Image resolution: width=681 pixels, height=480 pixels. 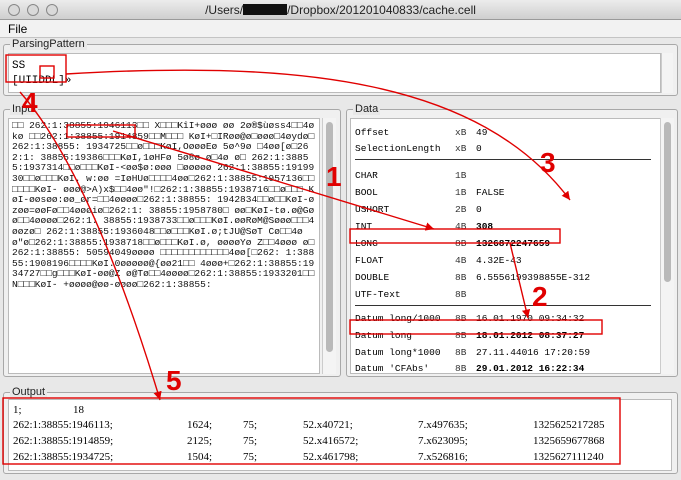 What do you see at coordinates (398, 352) in the screenshot?
I see `data-row-name: Datum long*1000` at bounding box center [398, 352].